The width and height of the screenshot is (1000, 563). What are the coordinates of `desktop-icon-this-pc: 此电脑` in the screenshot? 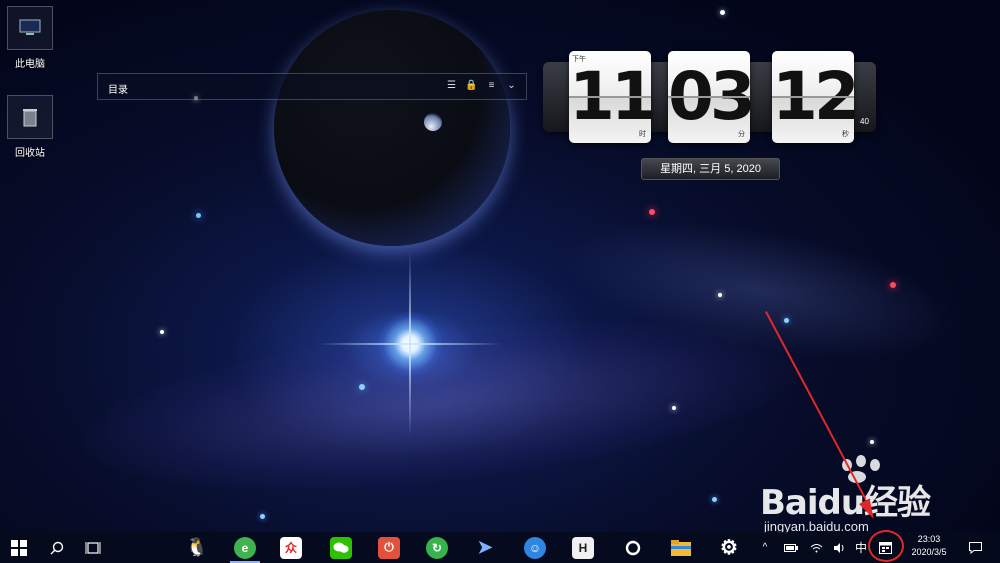 It's located at (30, 38).